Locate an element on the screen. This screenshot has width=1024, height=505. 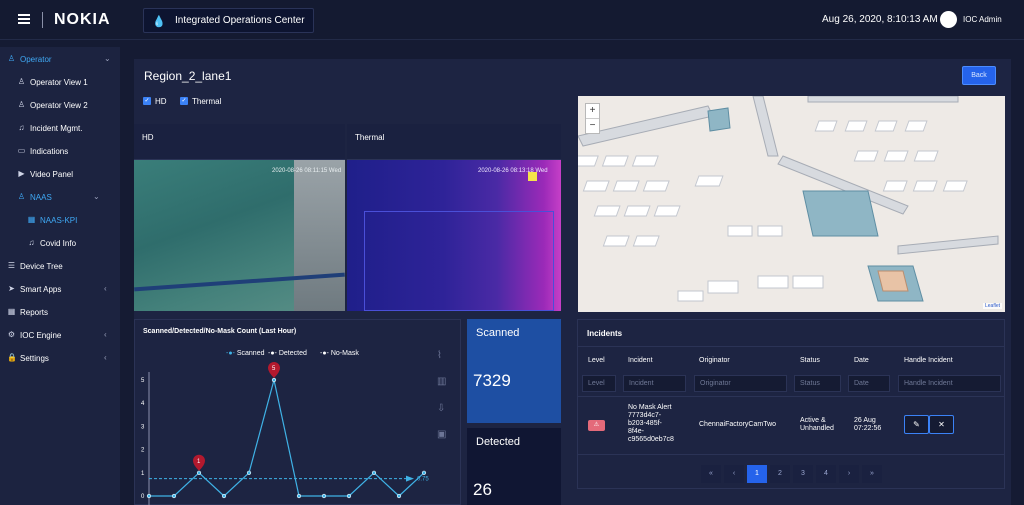
sidebar-item-ioc-engine: ⚙ IOC Engine ‹ is located at coordinates (60, 335).